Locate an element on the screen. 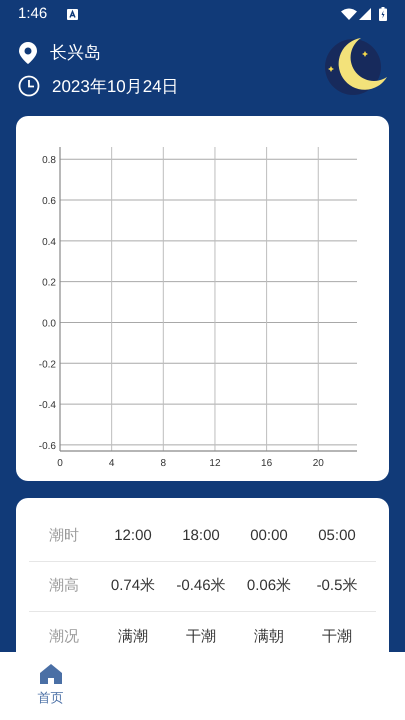 The image size is (405, 720). x-tick-label: 0 is located at coordinates (60, 463).